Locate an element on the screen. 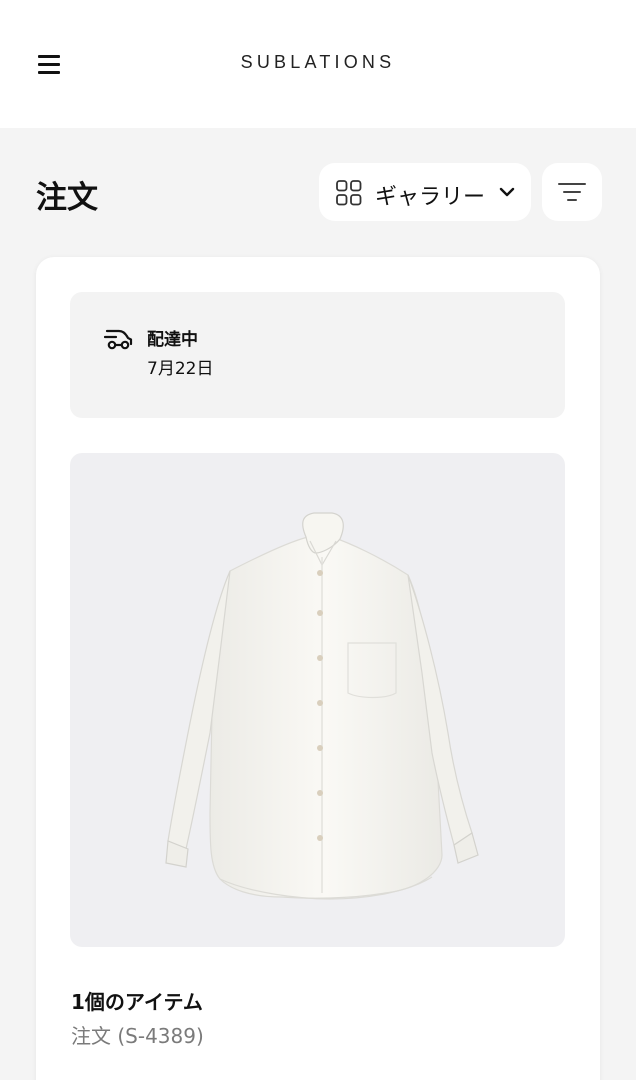 Image resolution: width=636 pixels, height=1080 pixels. item-count: 1個のアイテム is located at coordinates (137, 1002).